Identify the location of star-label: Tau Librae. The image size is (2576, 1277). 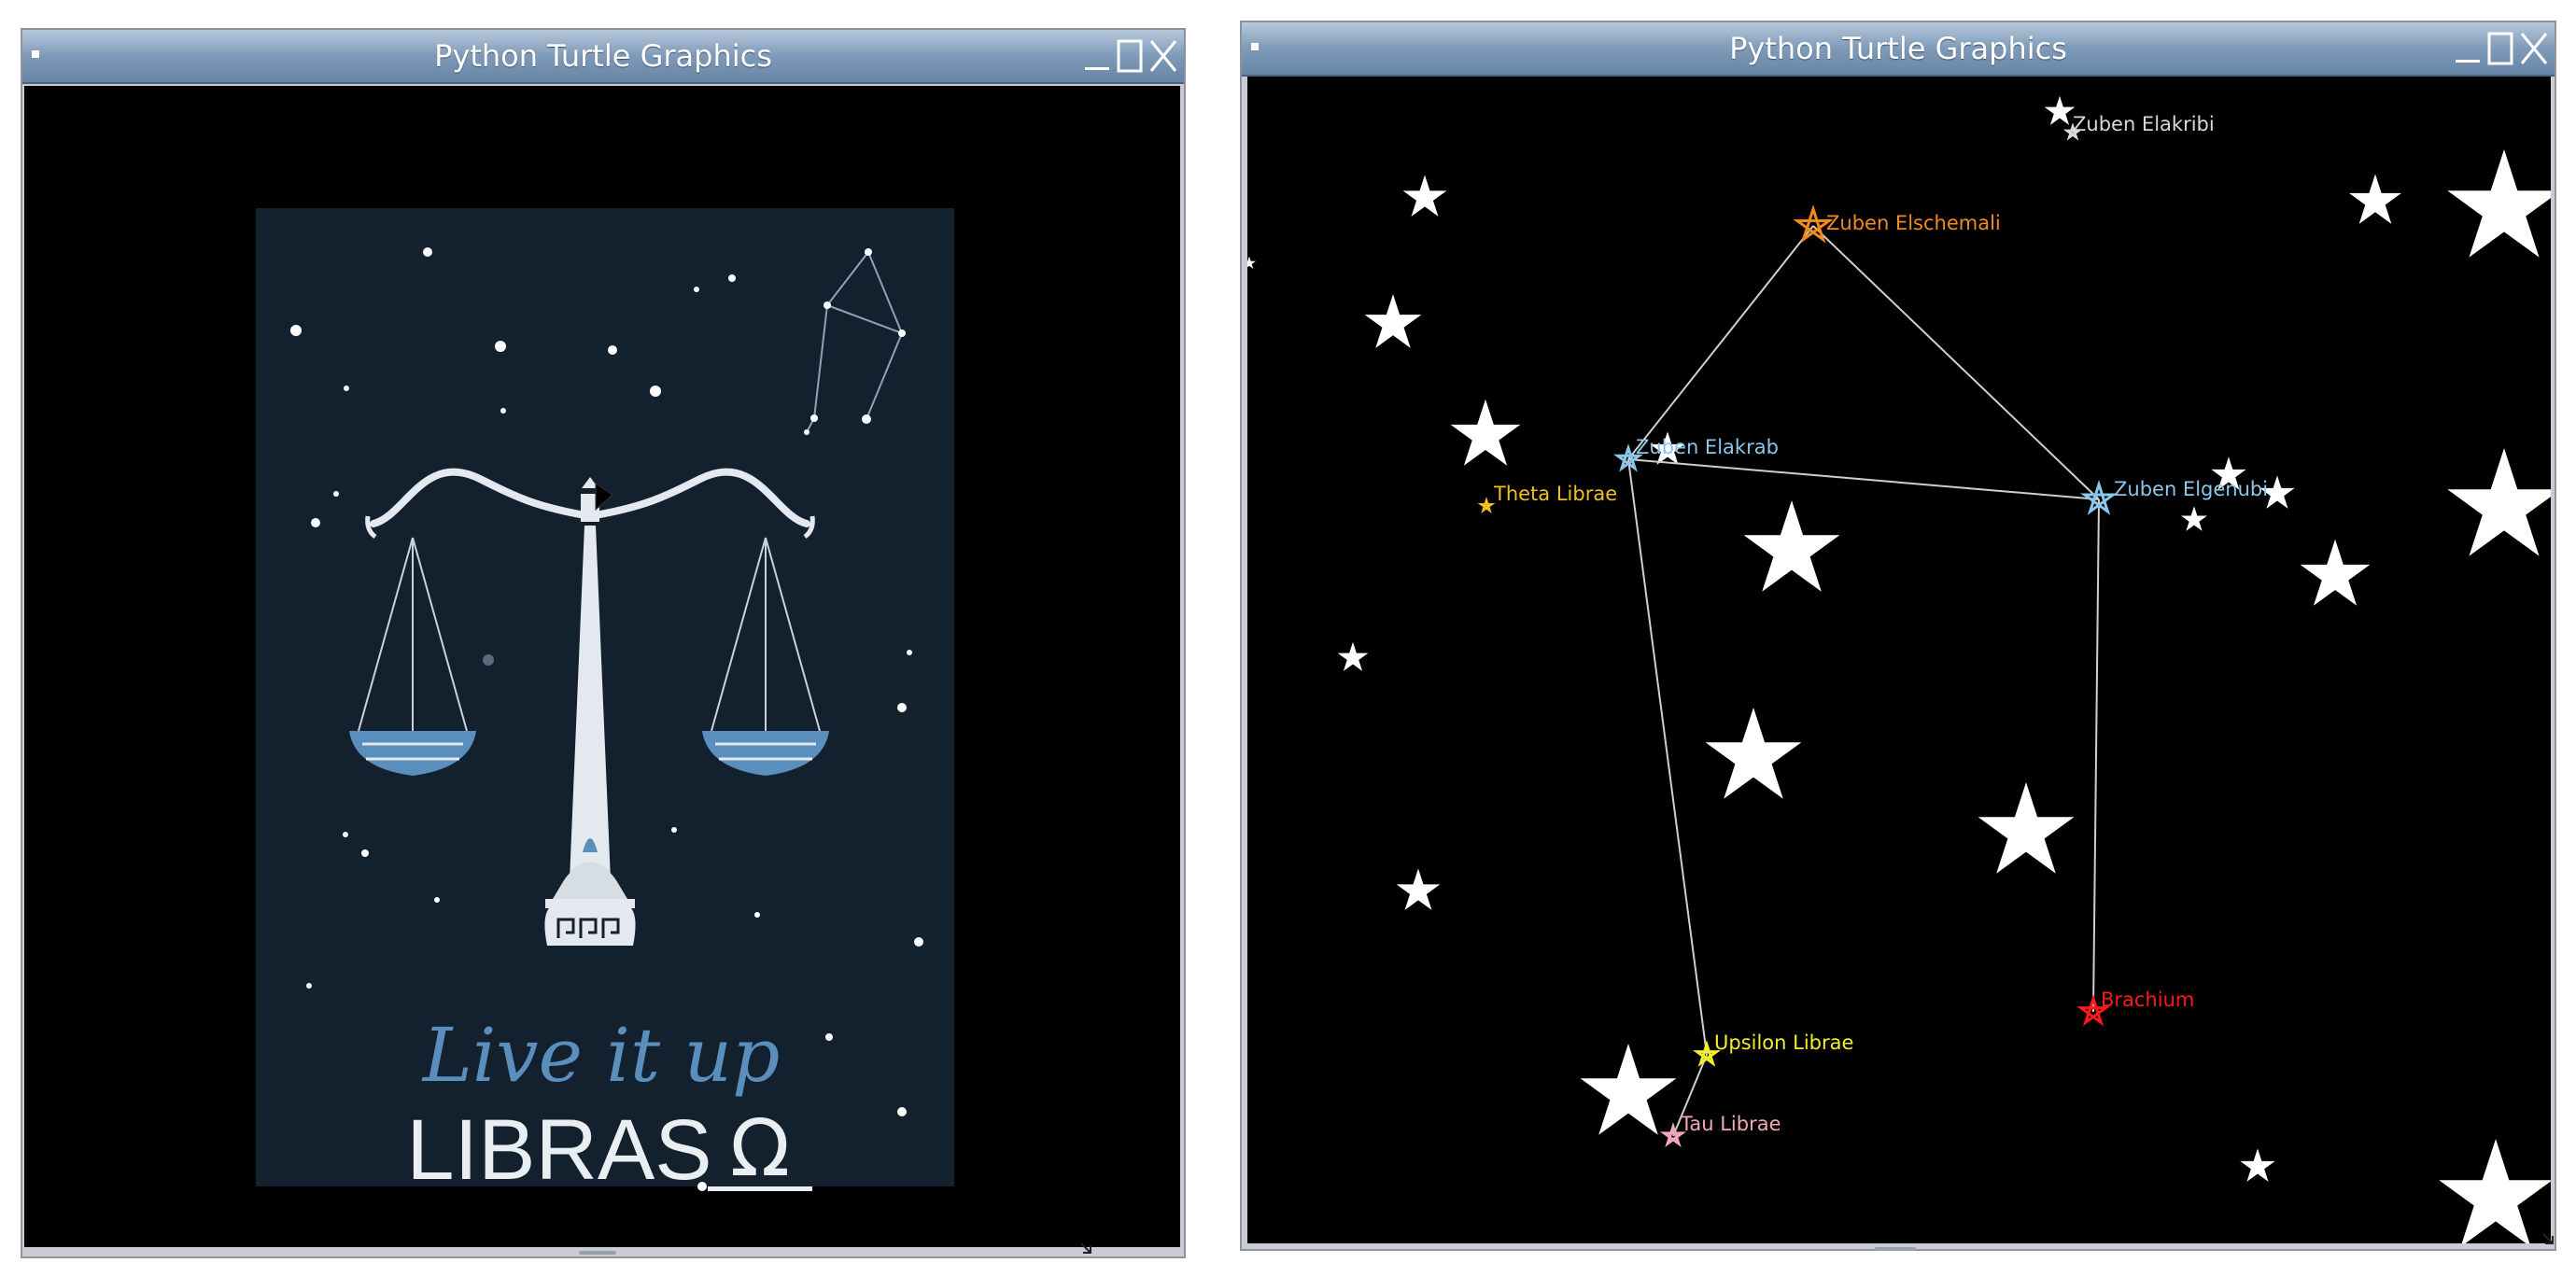
(1731, 1124).